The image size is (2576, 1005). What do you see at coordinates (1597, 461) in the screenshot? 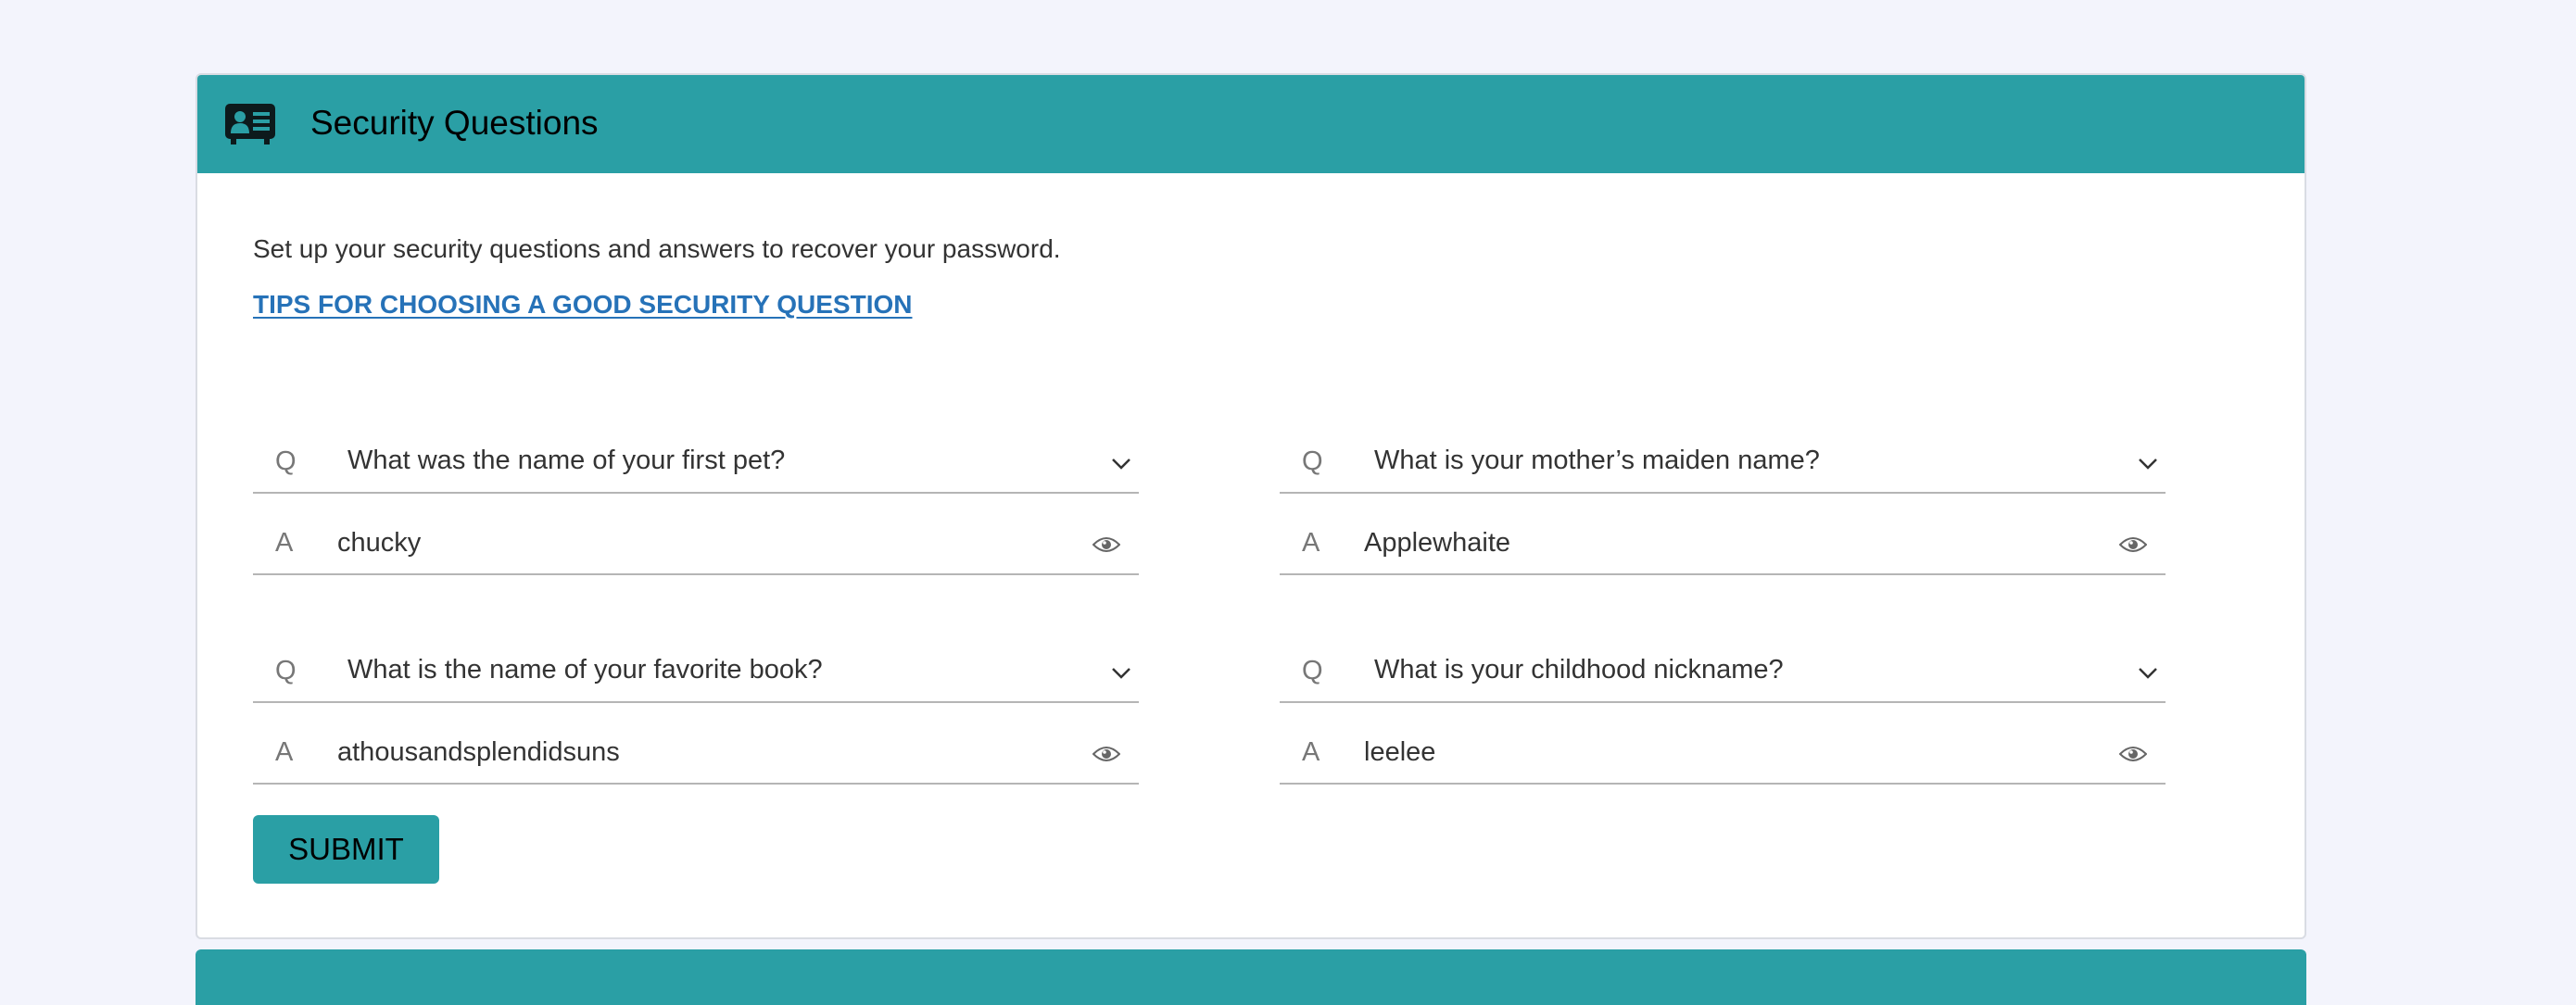
I see `question-text: What is your mother’s maiden name?` at bounding box center [1597, 461].